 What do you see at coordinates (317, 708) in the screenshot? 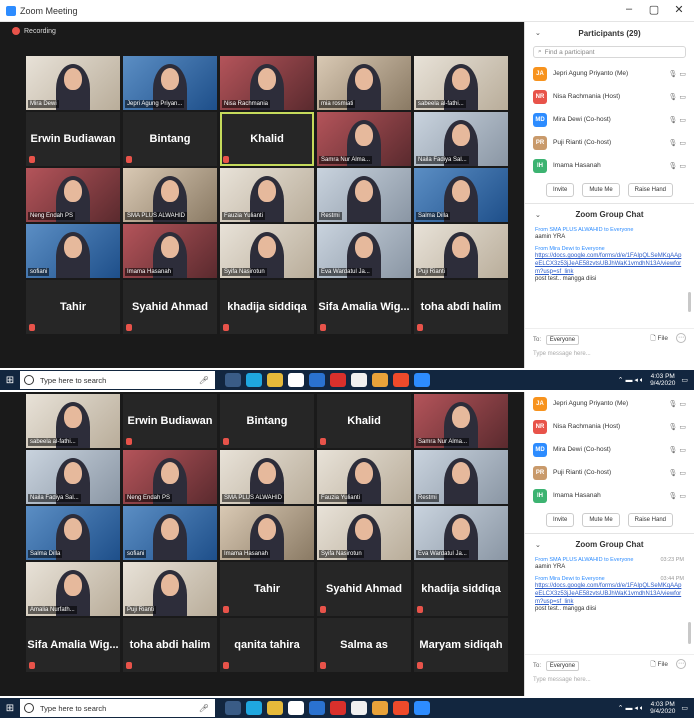
I see `mail-icon` at bounding box center [317, 708].